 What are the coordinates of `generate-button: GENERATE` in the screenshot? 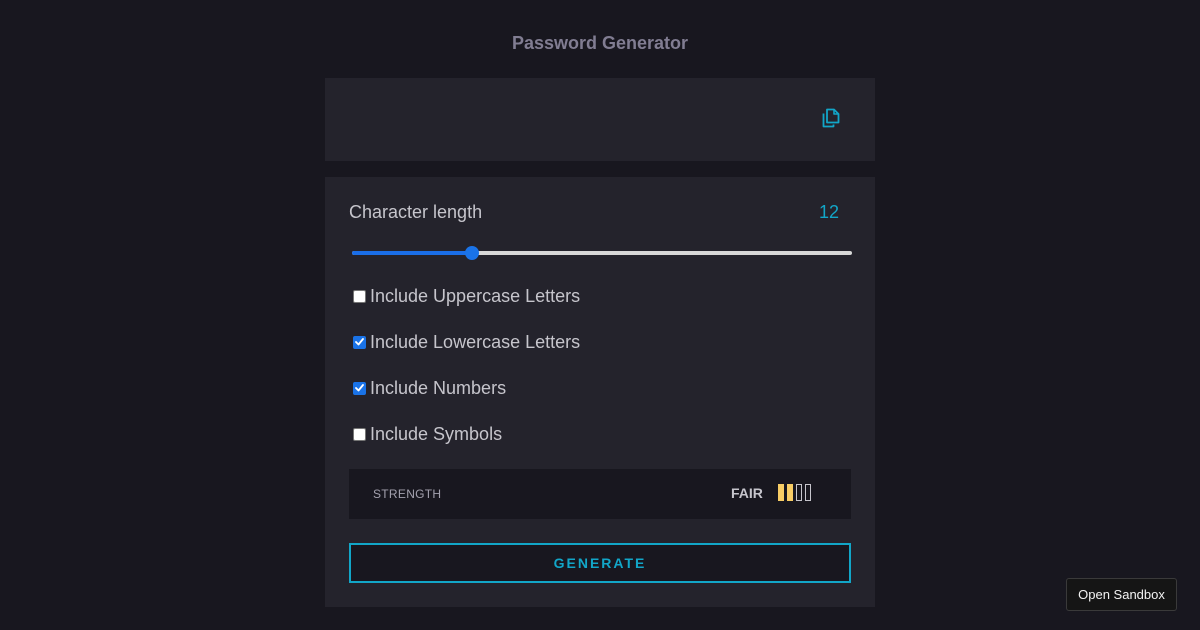 It's located at (600, 563).